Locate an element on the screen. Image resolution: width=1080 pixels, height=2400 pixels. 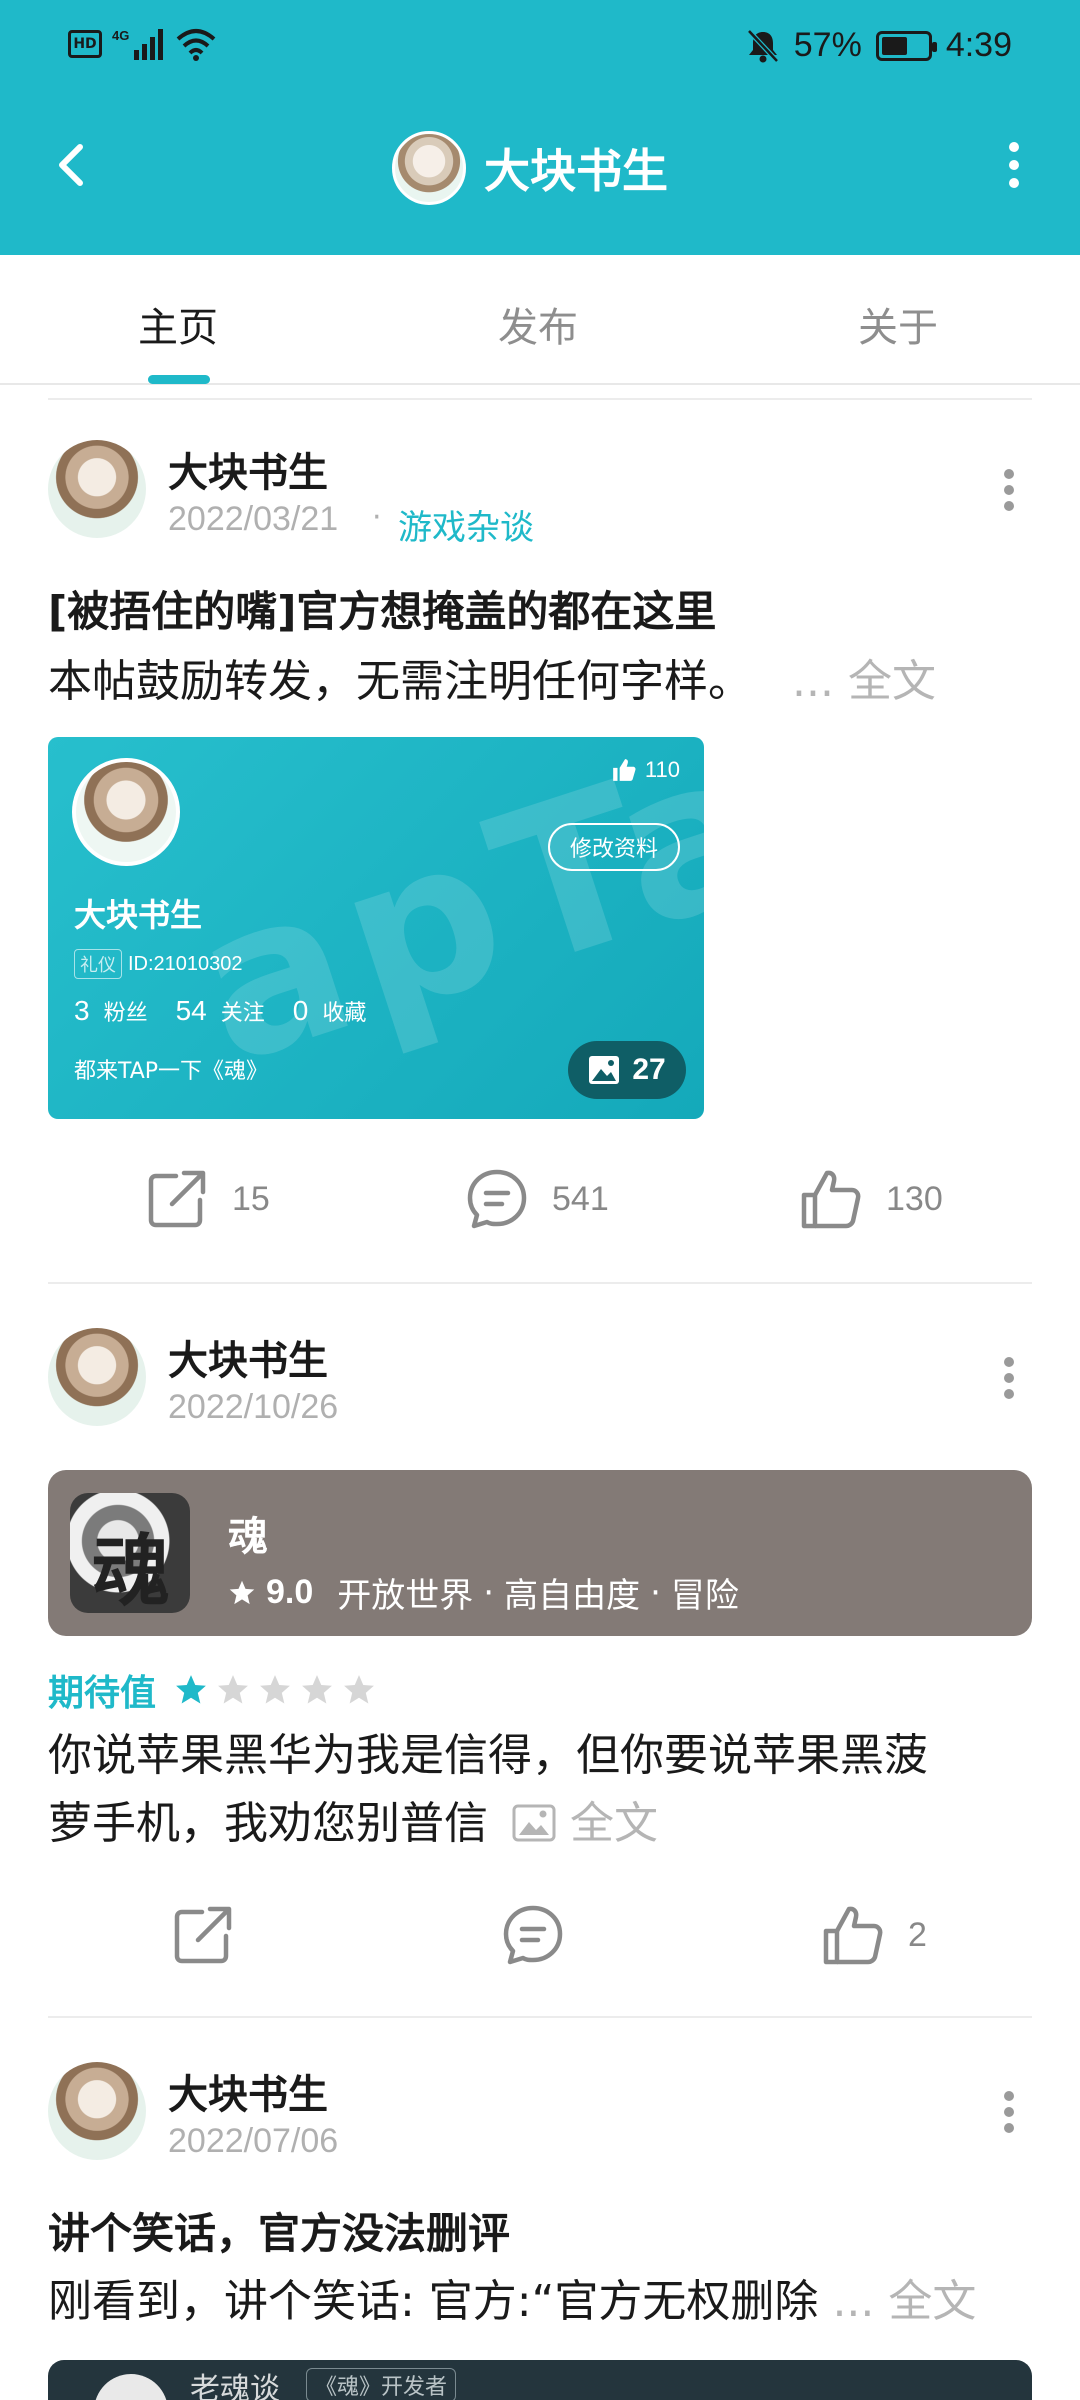
developer-badge: 《魂》开发者 is located at coordinates (381, 2384).